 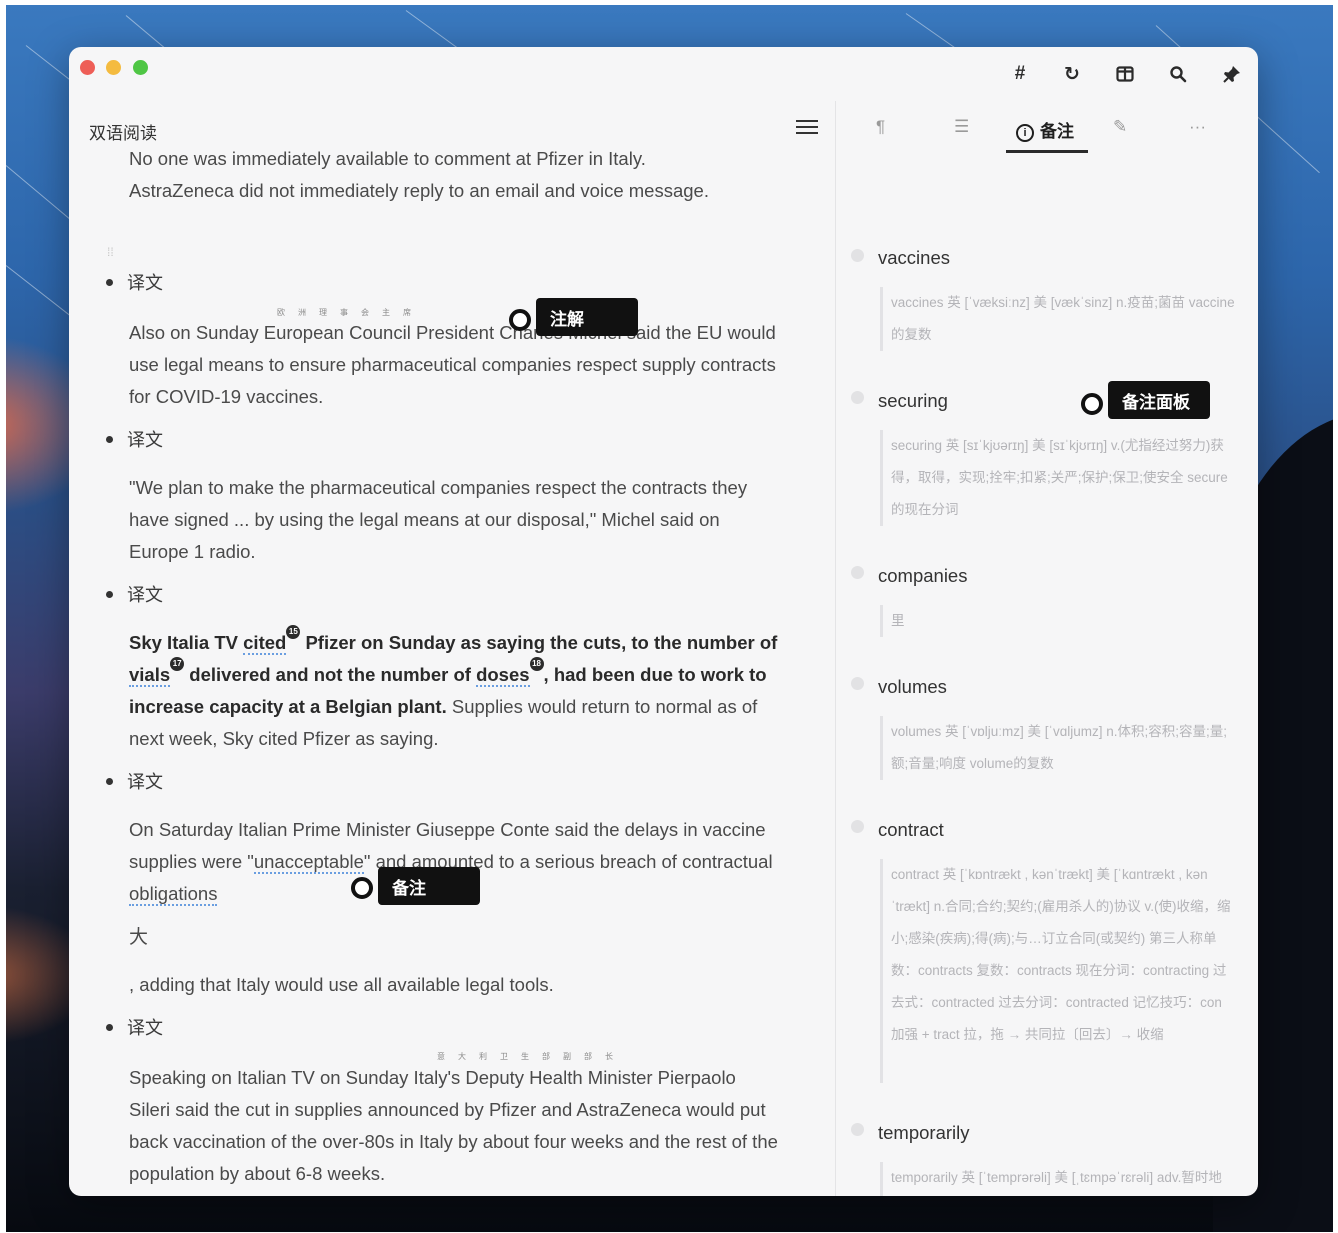 I want to click on callout-annotation: 注解, so click(x=587, y=317).